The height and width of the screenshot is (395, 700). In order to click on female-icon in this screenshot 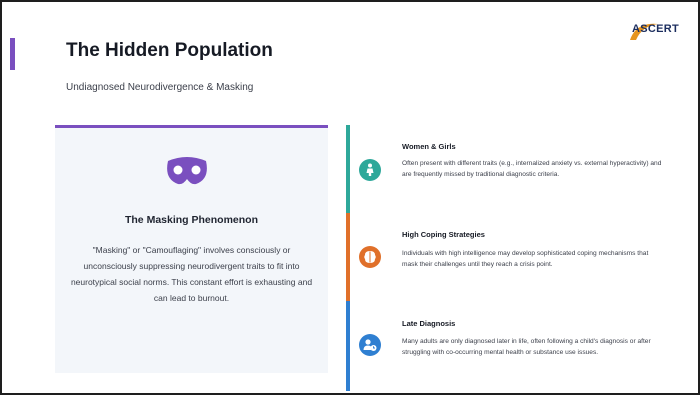, I will do `click(370, 170)`.